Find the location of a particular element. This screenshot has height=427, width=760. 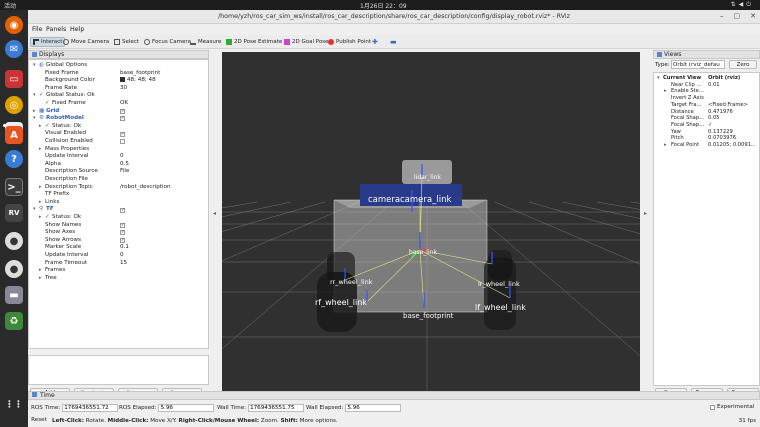

experimental-checkbox is located at coordinates (712, 407).